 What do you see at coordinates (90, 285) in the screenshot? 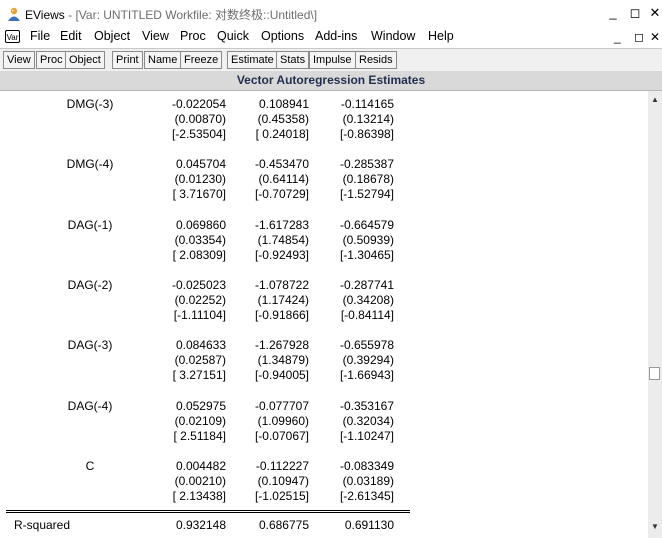
I see `variable-name: DAG(-2)` at bounding box center [90, 285].